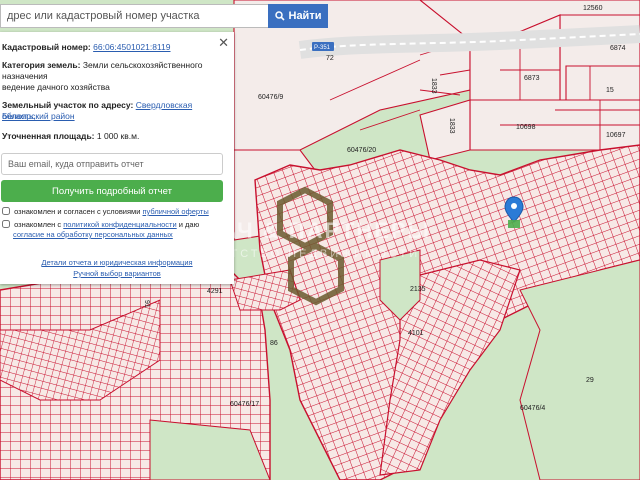 The height and width of the screenshot is (480, 640). I want to click on land-category-value-2: назначения, so click(25, 76).